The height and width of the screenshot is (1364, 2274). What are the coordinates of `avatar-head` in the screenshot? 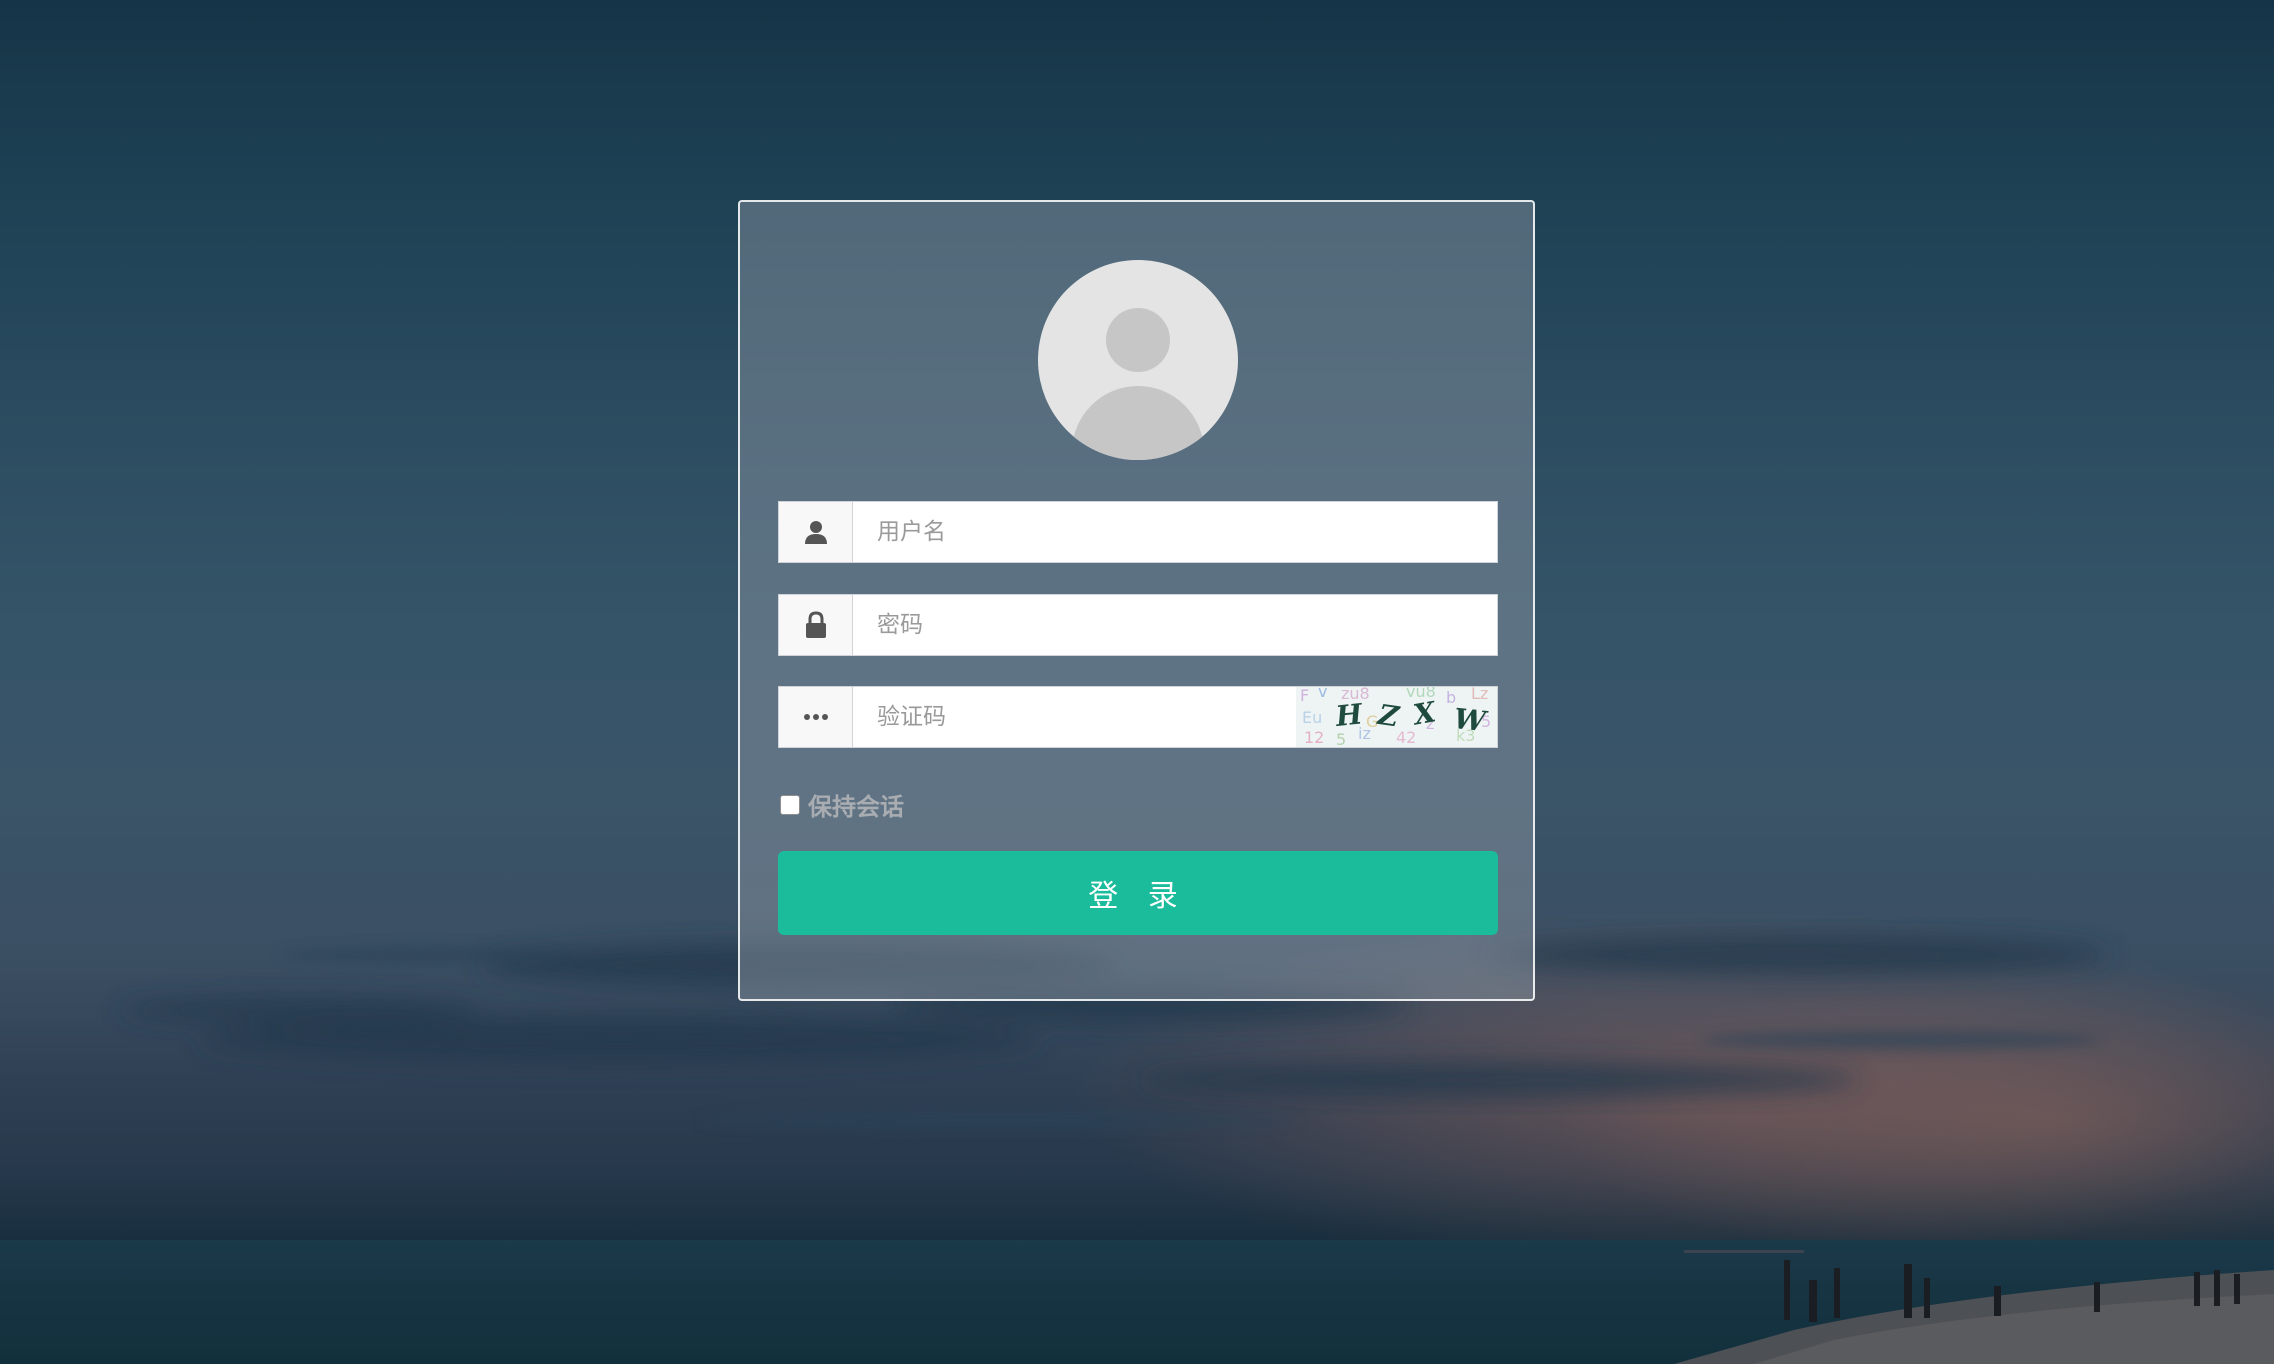 It's located at (1138, 340).